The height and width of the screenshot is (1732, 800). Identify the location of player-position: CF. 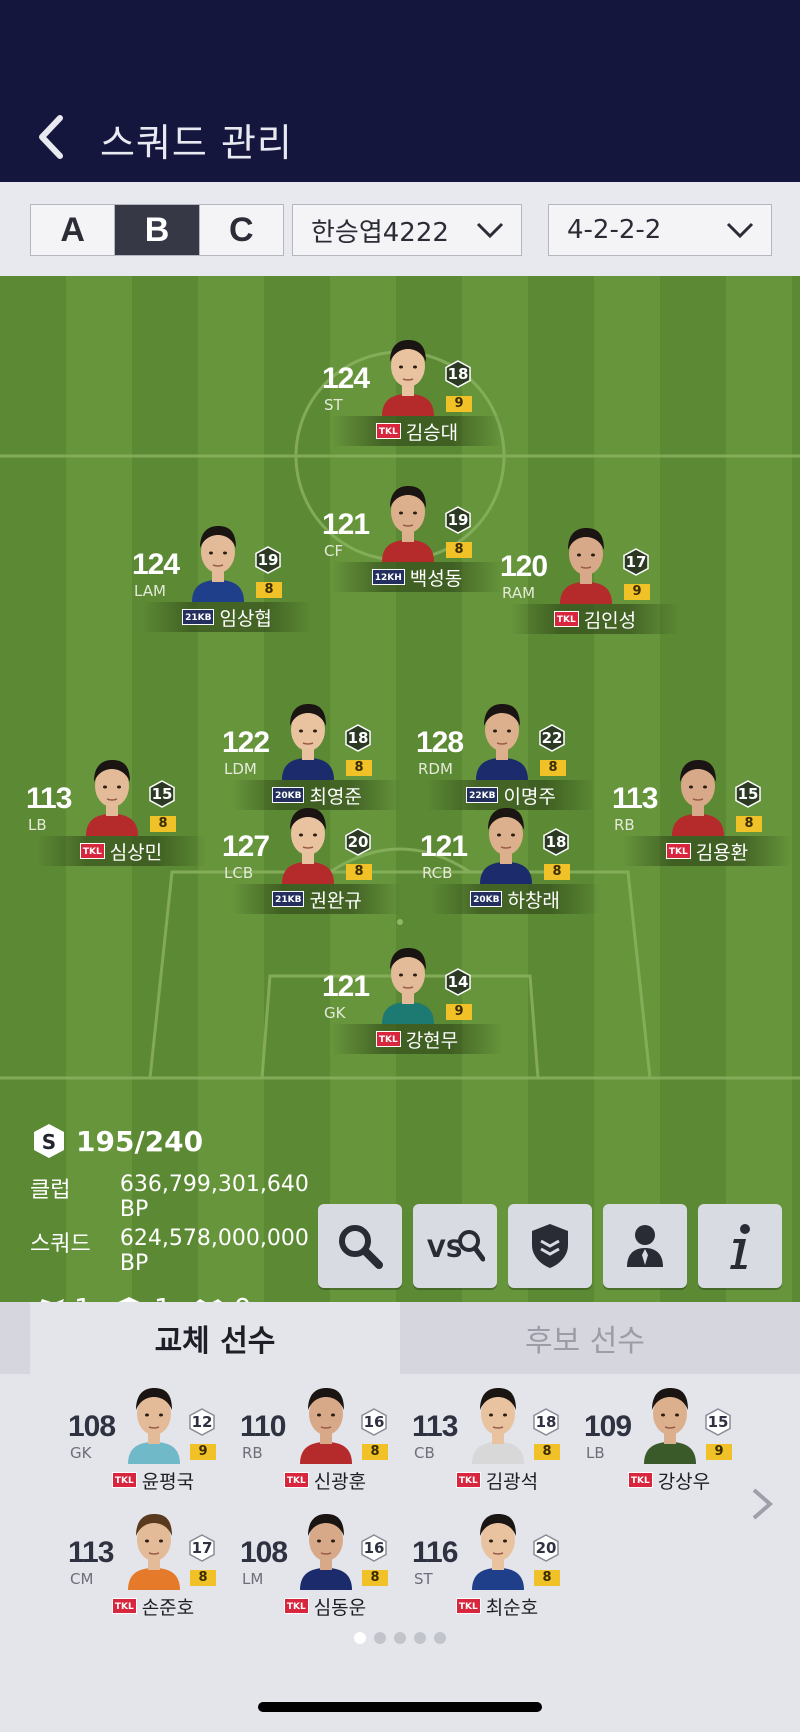
(334, 551).